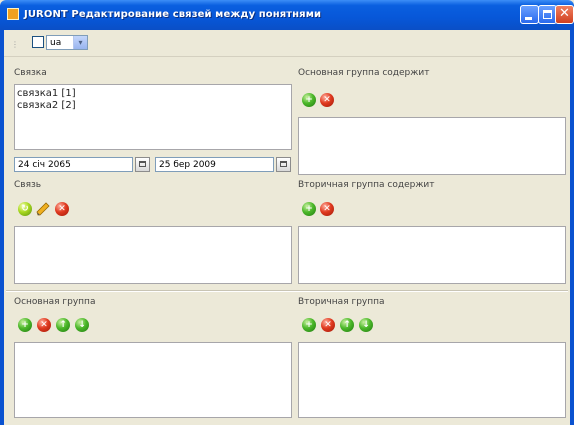 The width and height of the screenshot is (574, 425). Describe the element at coordinates (55, 302) in the screenshot. I see `main-group-label: Основная группа` at that location.